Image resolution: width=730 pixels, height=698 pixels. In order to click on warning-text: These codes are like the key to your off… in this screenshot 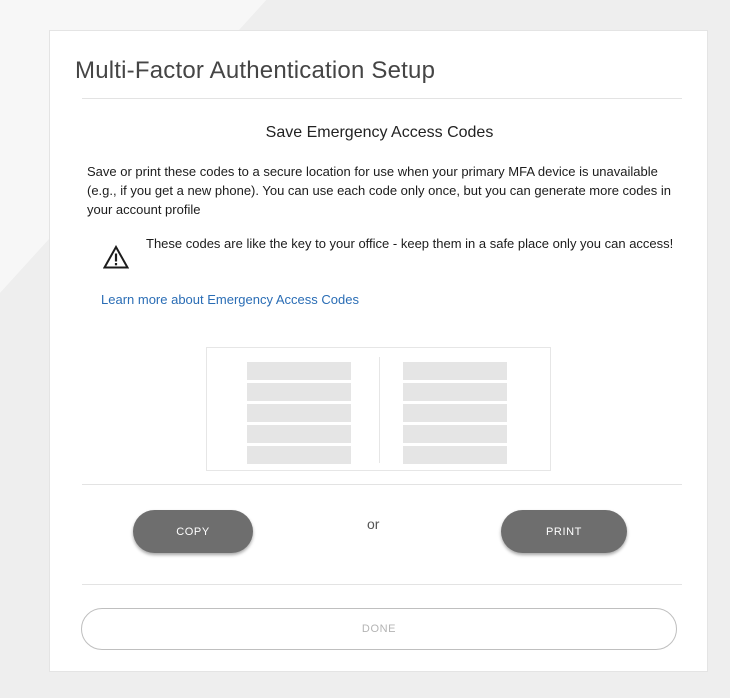, I will do `click(410, 243)`.